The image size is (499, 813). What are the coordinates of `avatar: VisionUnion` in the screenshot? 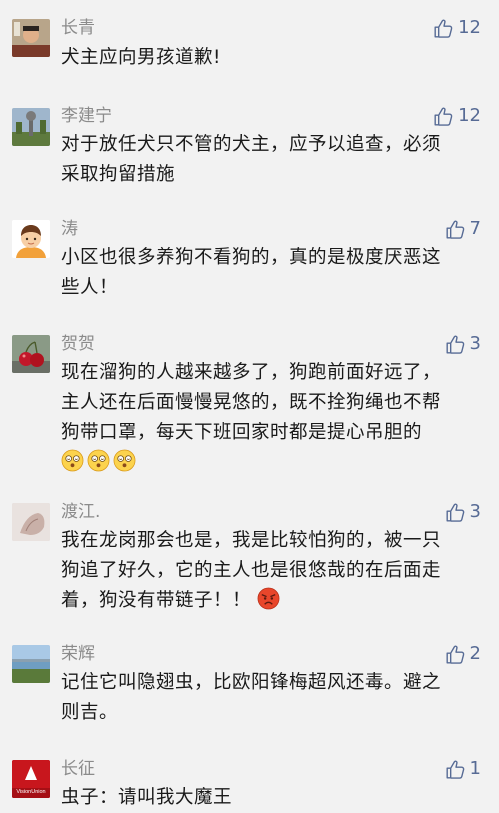 It's located at (31, 779).